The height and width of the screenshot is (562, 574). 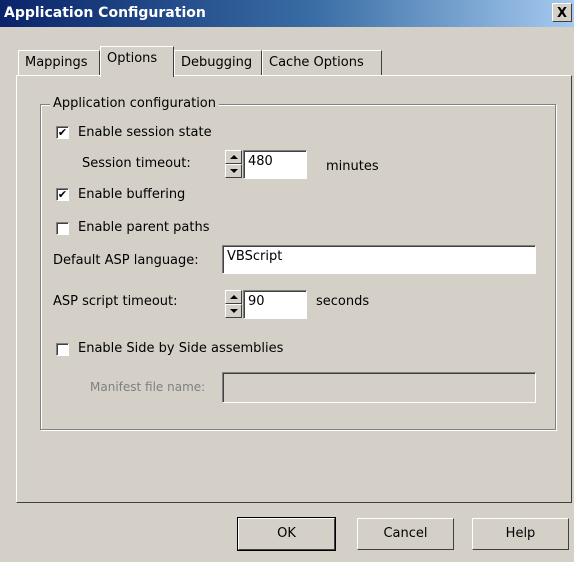 I want to click on enable-parent-paths-checkbox, so click(x=62, y=228).